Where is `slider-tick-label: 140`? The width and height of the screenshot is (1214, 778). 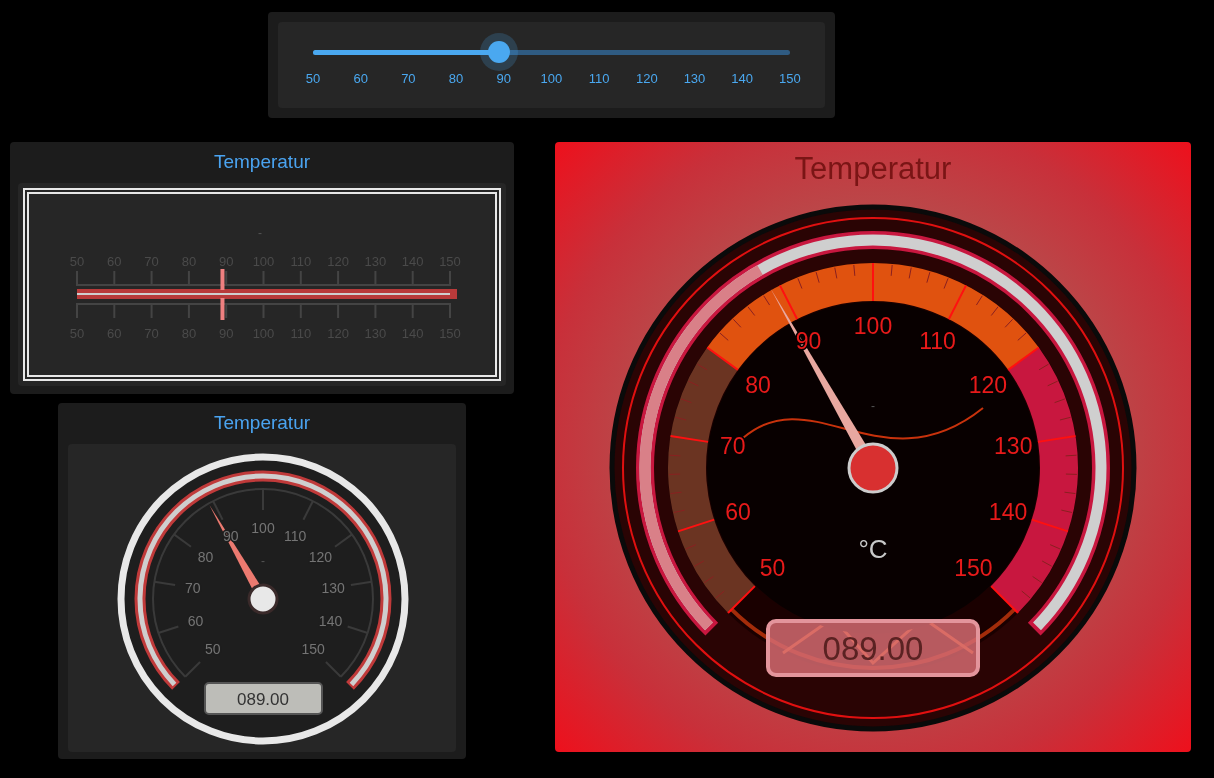
slider-tick-label: 140 is located at coordinates (742, 79).